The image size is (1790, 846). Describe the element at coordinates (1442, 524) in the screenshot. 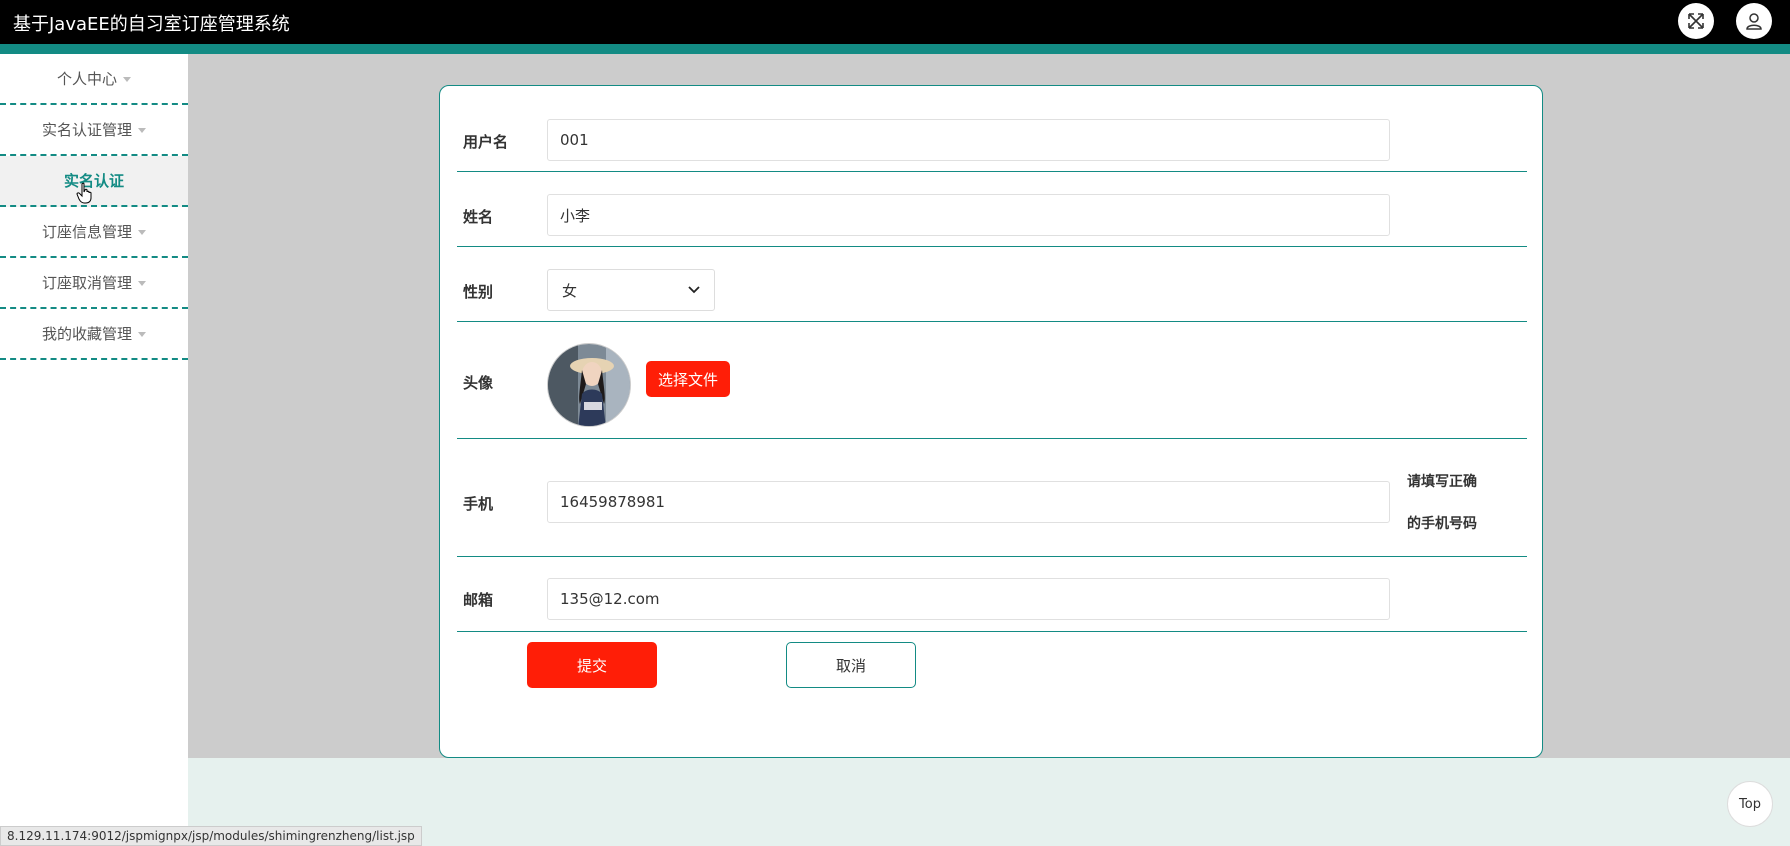

I see `phone-hint-line2: 的手机号码` at that location.